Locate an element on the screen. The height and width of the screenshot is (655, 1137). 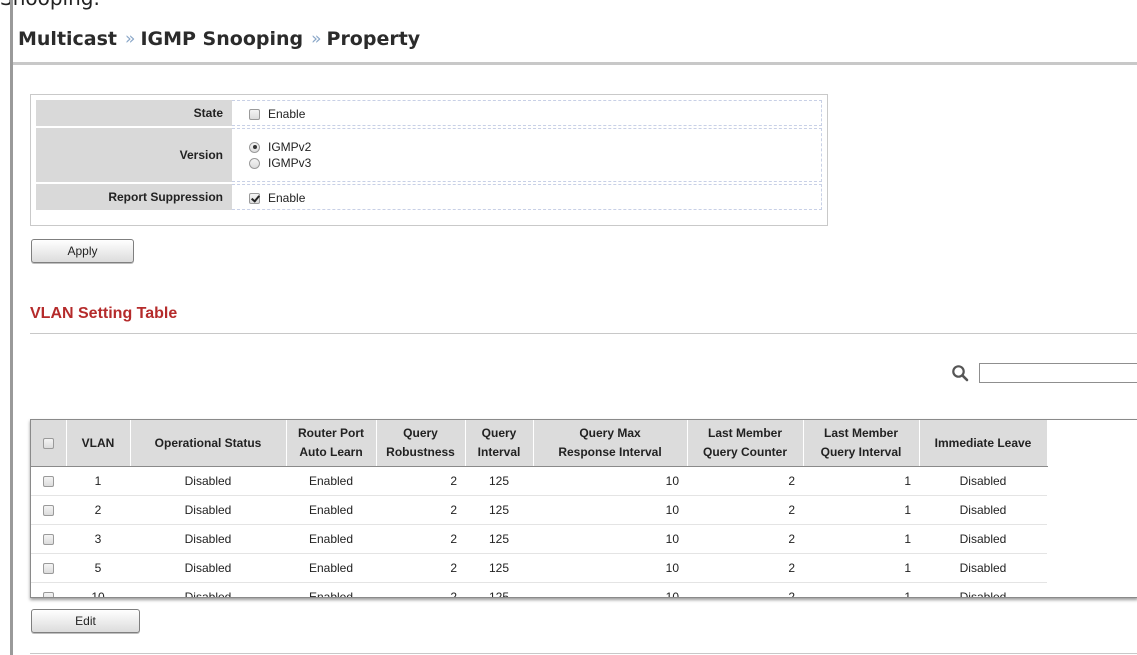
edit-button: Edit is located at coordinates (85, 621).